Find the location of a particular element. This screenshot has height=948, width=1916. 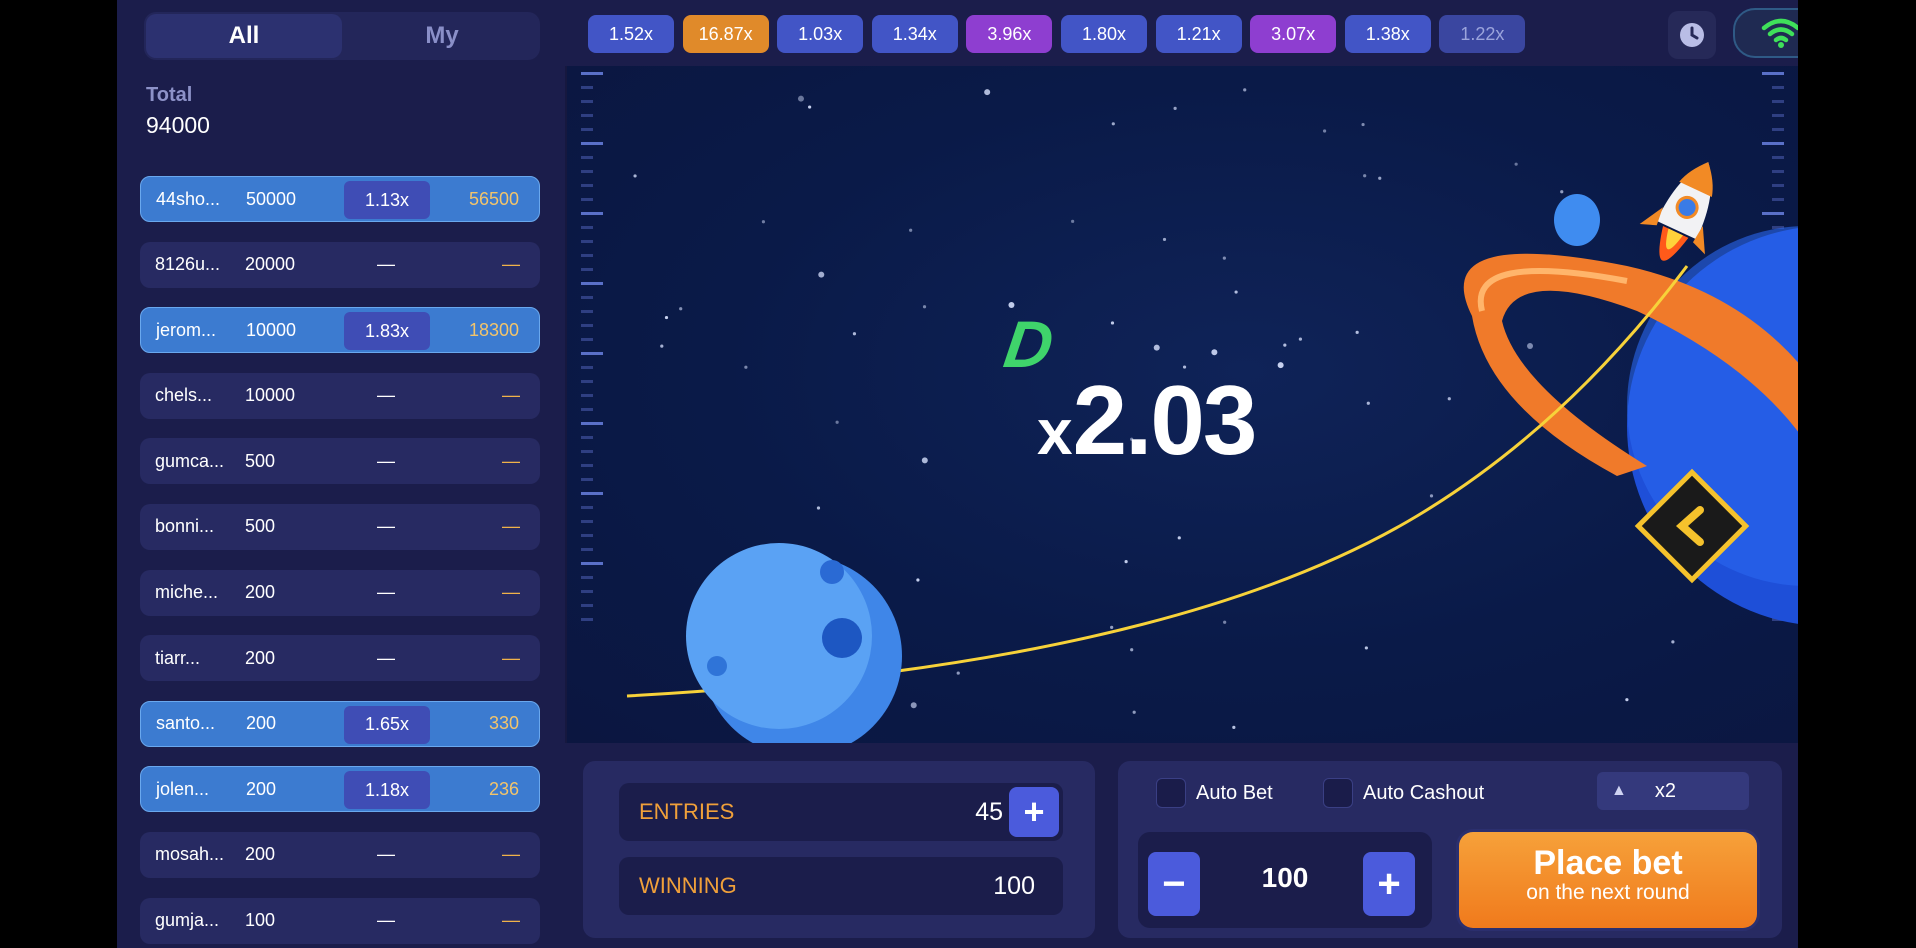

history-chip: 1.34x is located at coordinates (914, 34).